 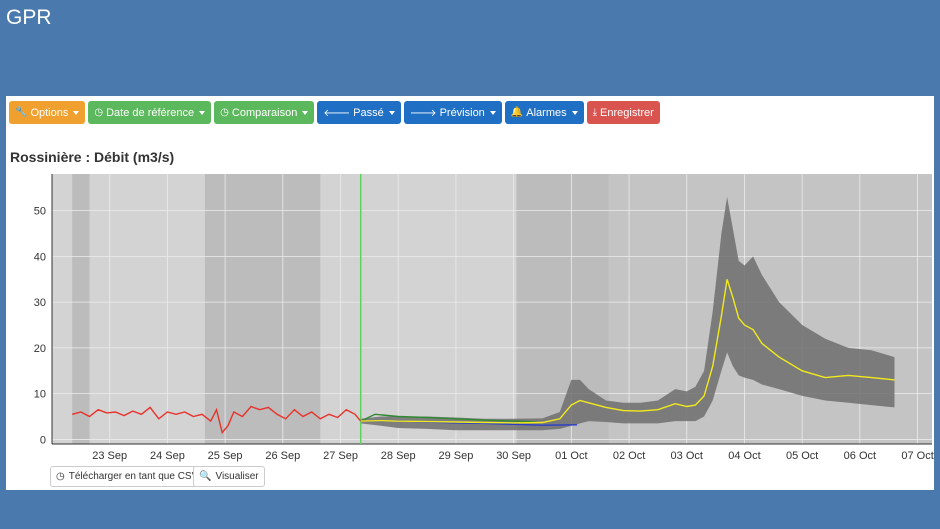 I want to click on download-icon: ⤓, so click(x=595, y=112).